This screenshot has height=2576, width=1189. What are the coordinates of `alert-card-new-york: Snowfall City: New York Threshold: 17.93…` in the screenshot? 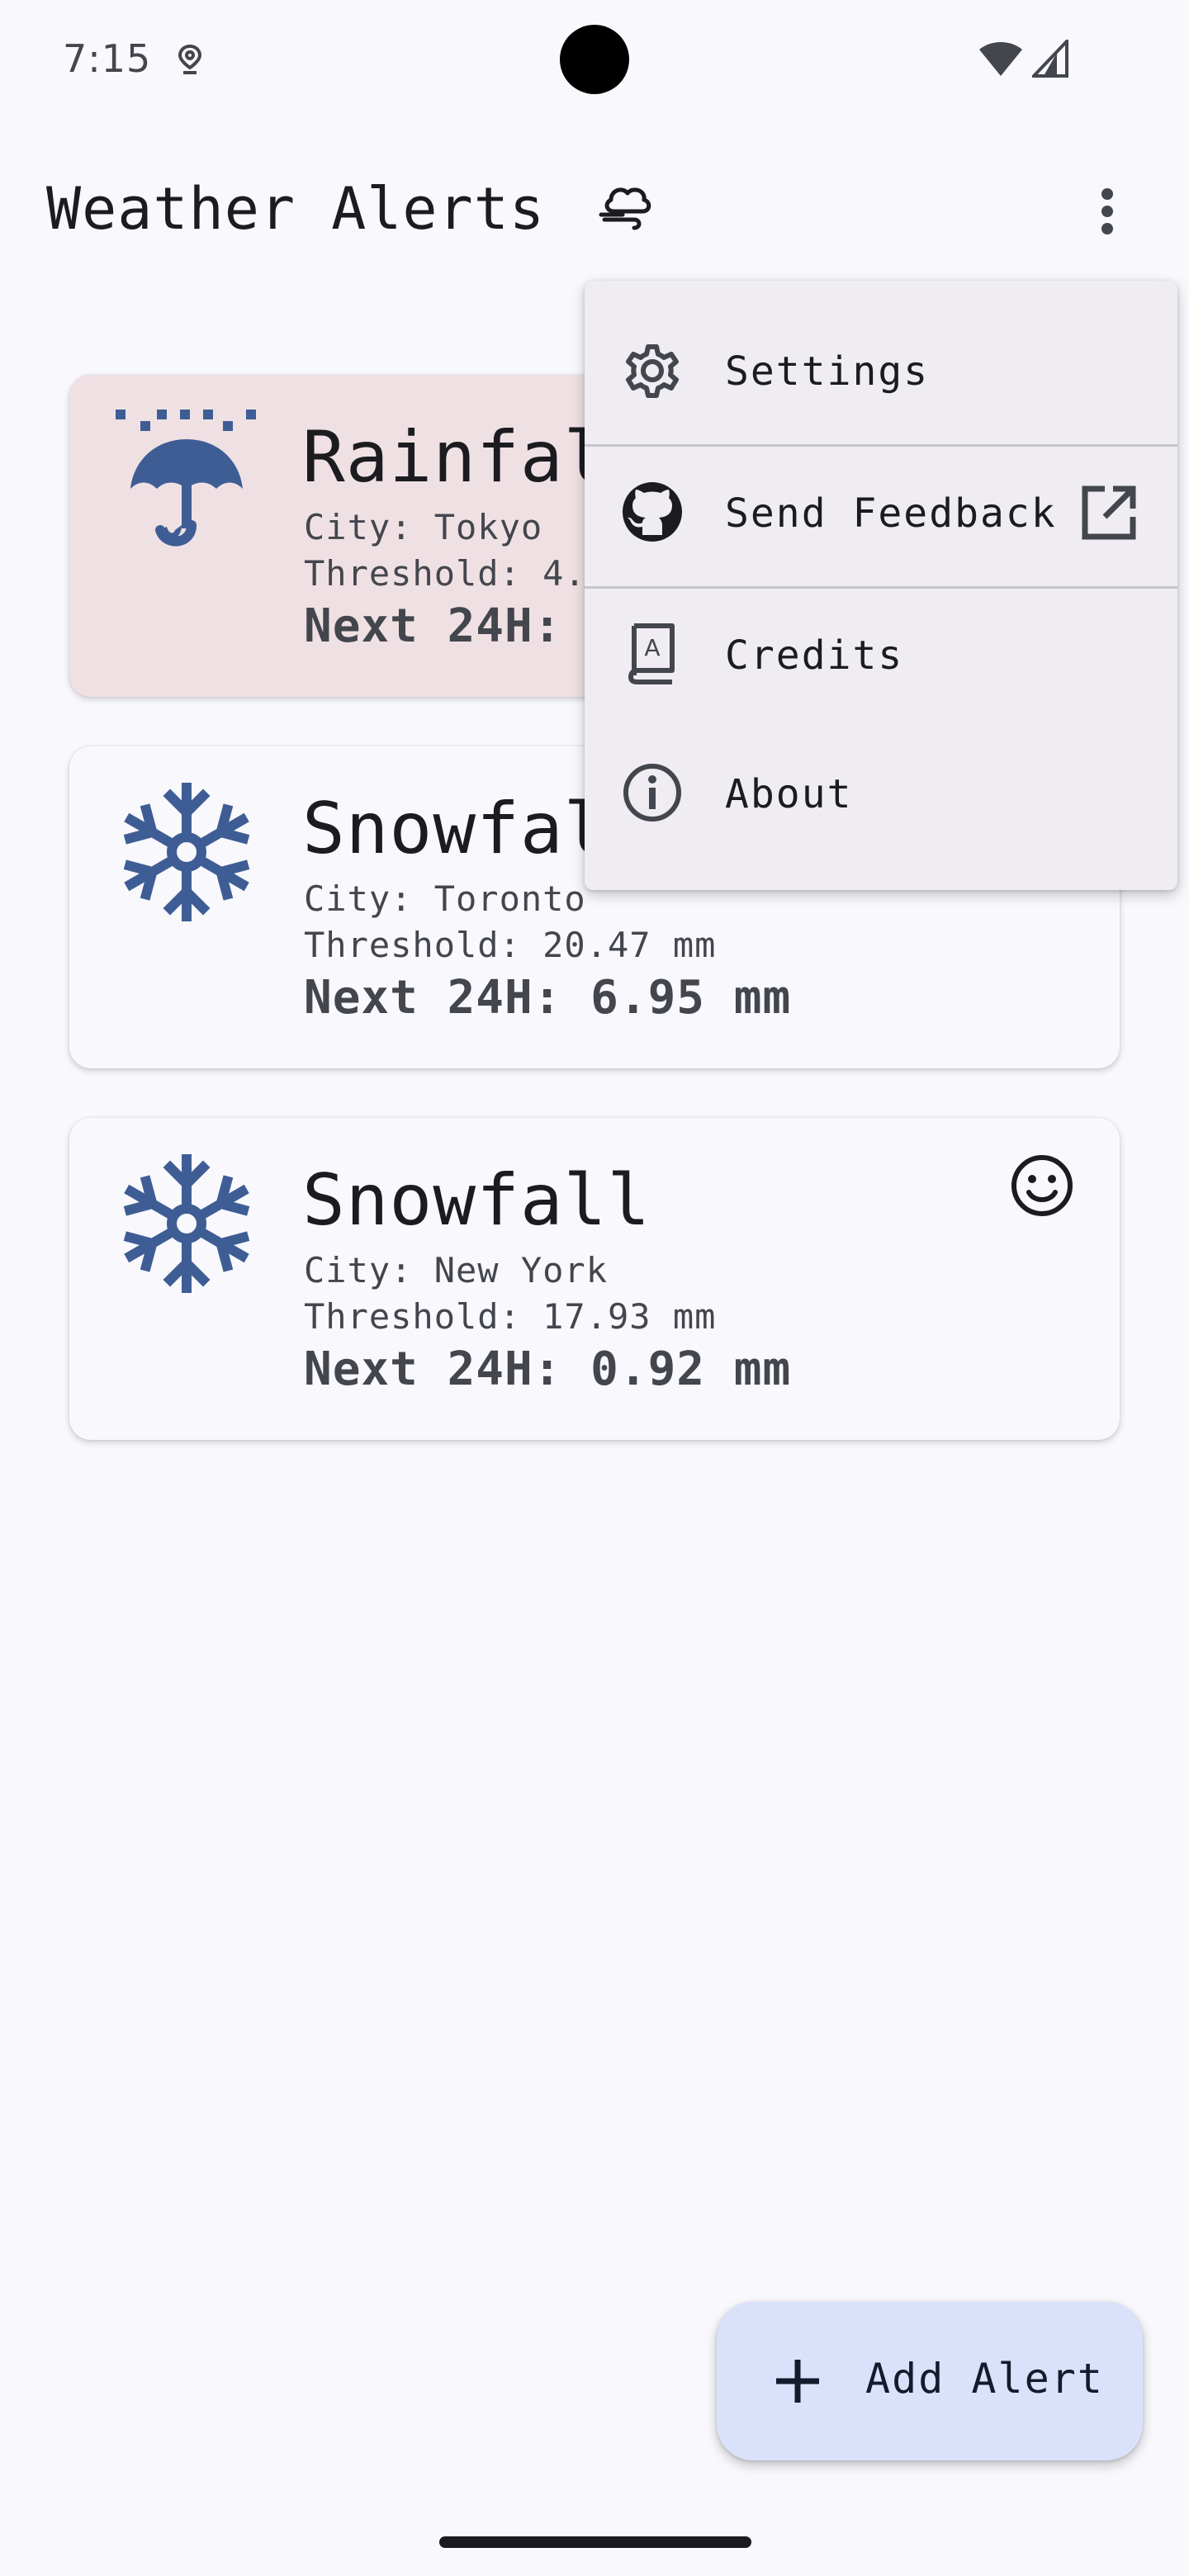 It's located at (594, 1279).